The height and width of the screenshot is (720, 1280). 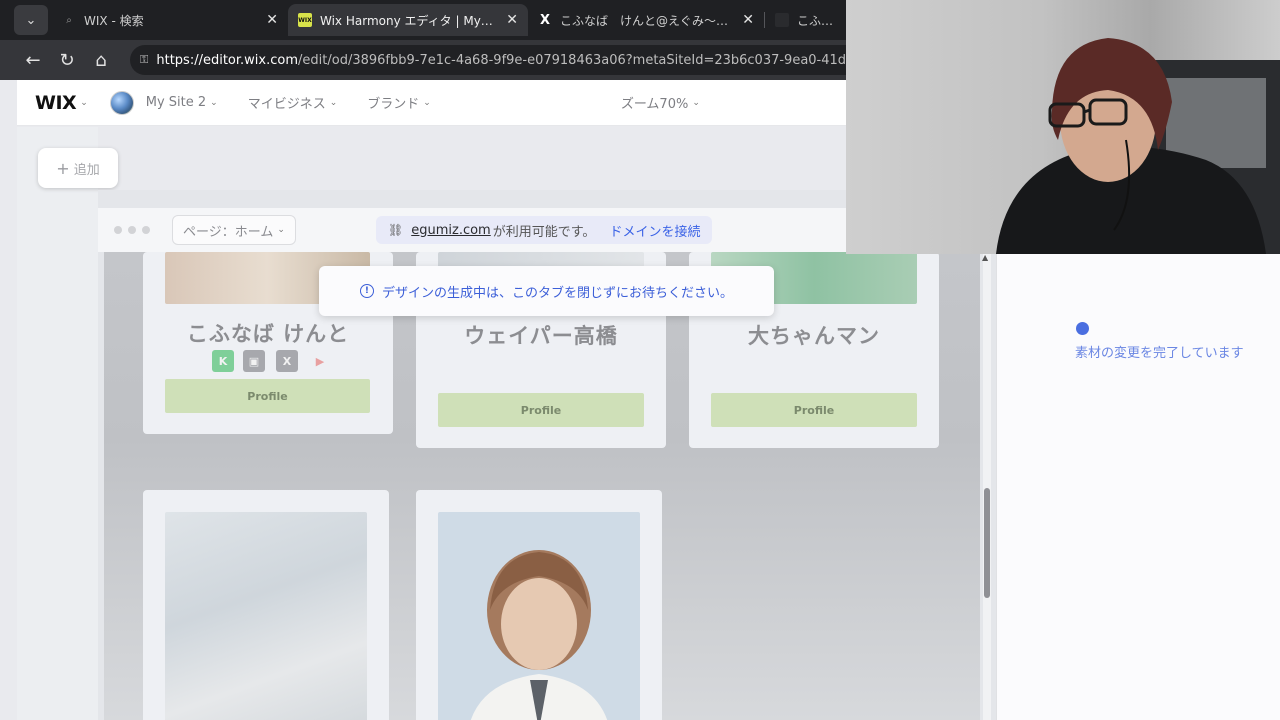 What do you see at coordinates (1159, 353) in the screenshot?
I see `status-message: 素材の変更を完了しています` at bounding box center [1159, 353].